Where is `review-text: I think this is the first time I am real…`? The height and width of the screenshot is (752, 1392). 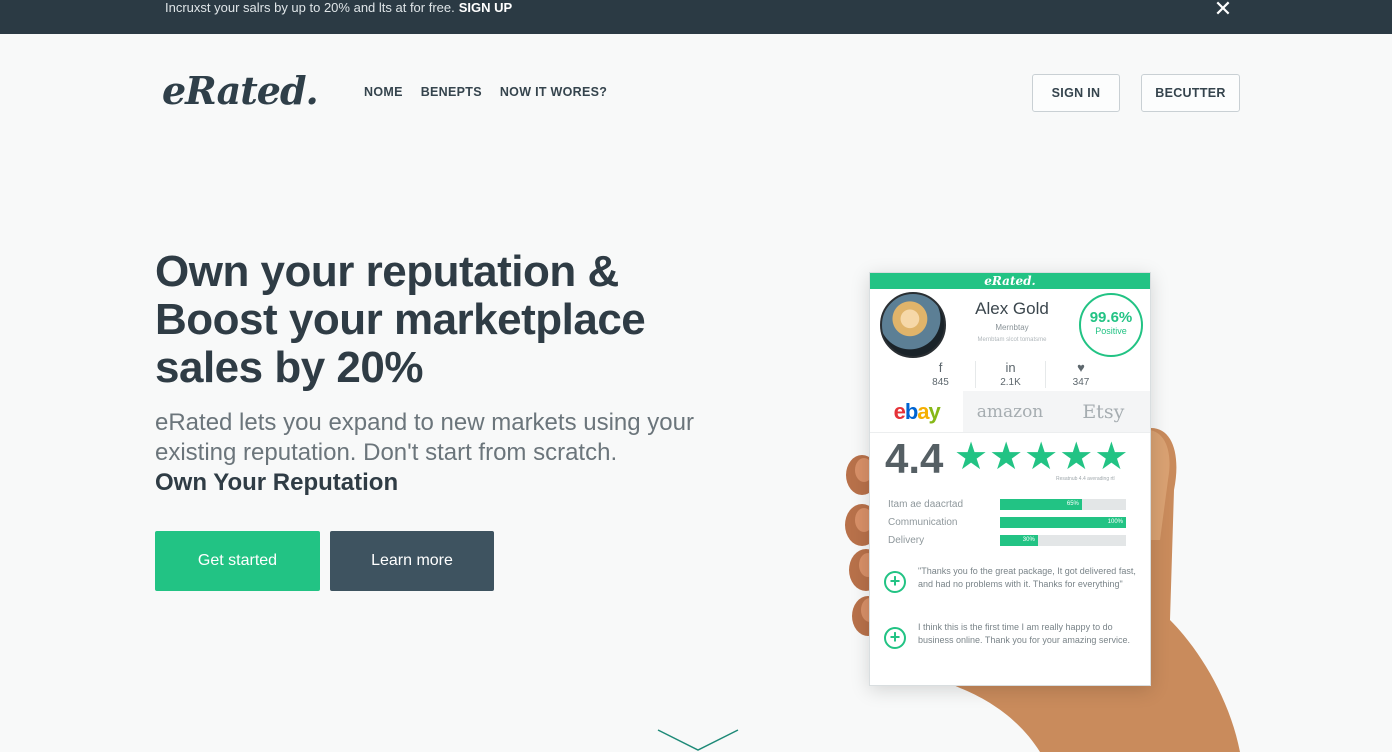
review-text: I think this is the first time I am real… is located at coordinates (1024, 633).